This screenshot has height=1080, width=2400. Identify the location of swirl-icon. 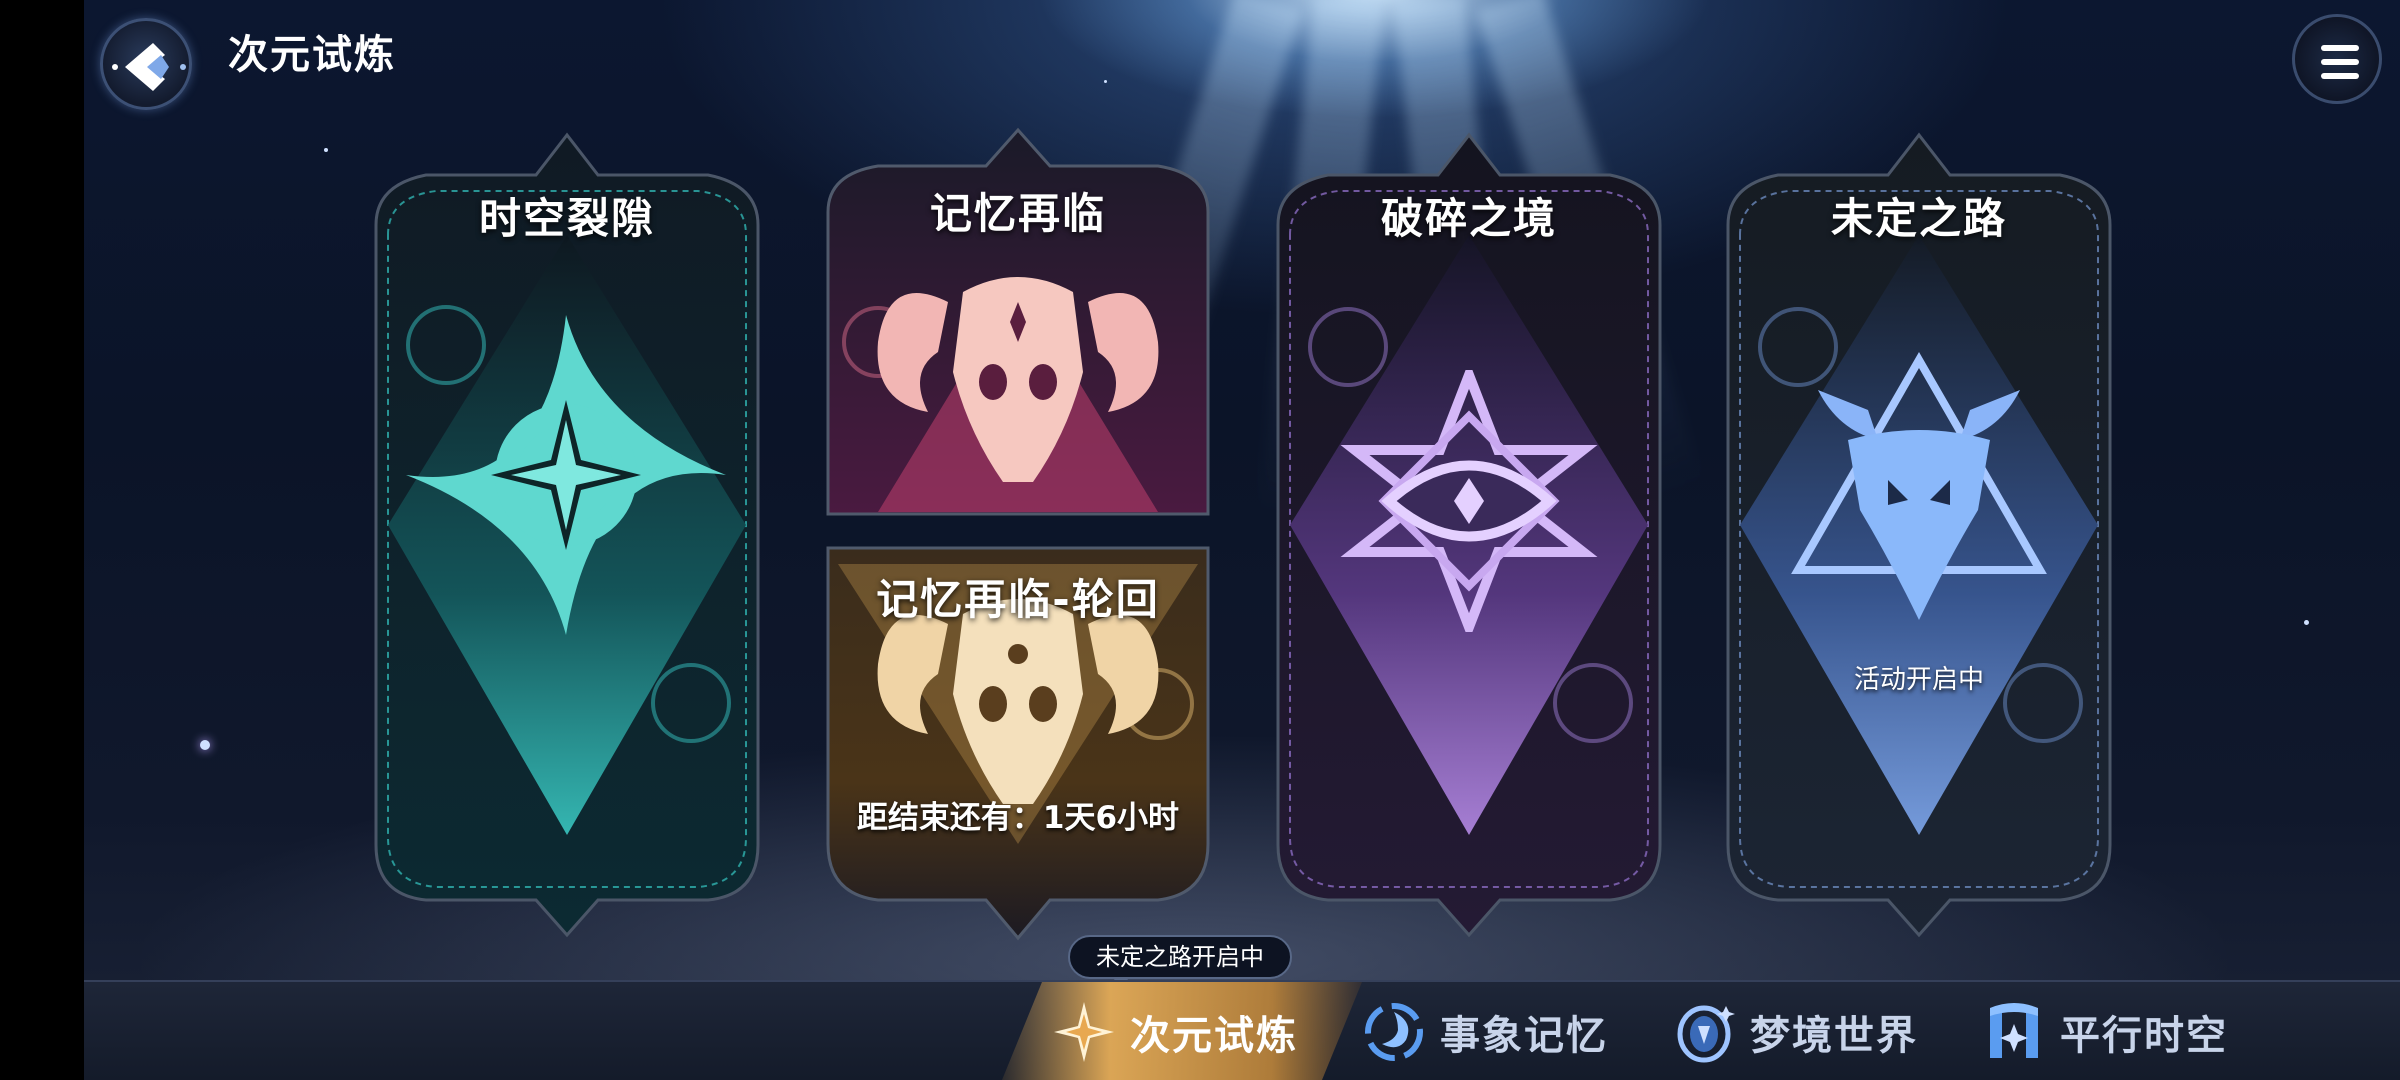
(1394, 1032).